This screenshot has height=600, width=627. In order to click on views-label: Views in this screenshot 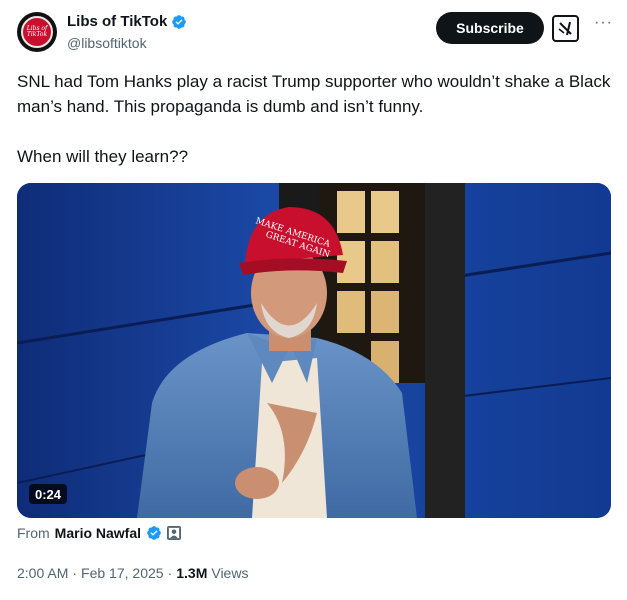, I will do `click(230, 573)`.